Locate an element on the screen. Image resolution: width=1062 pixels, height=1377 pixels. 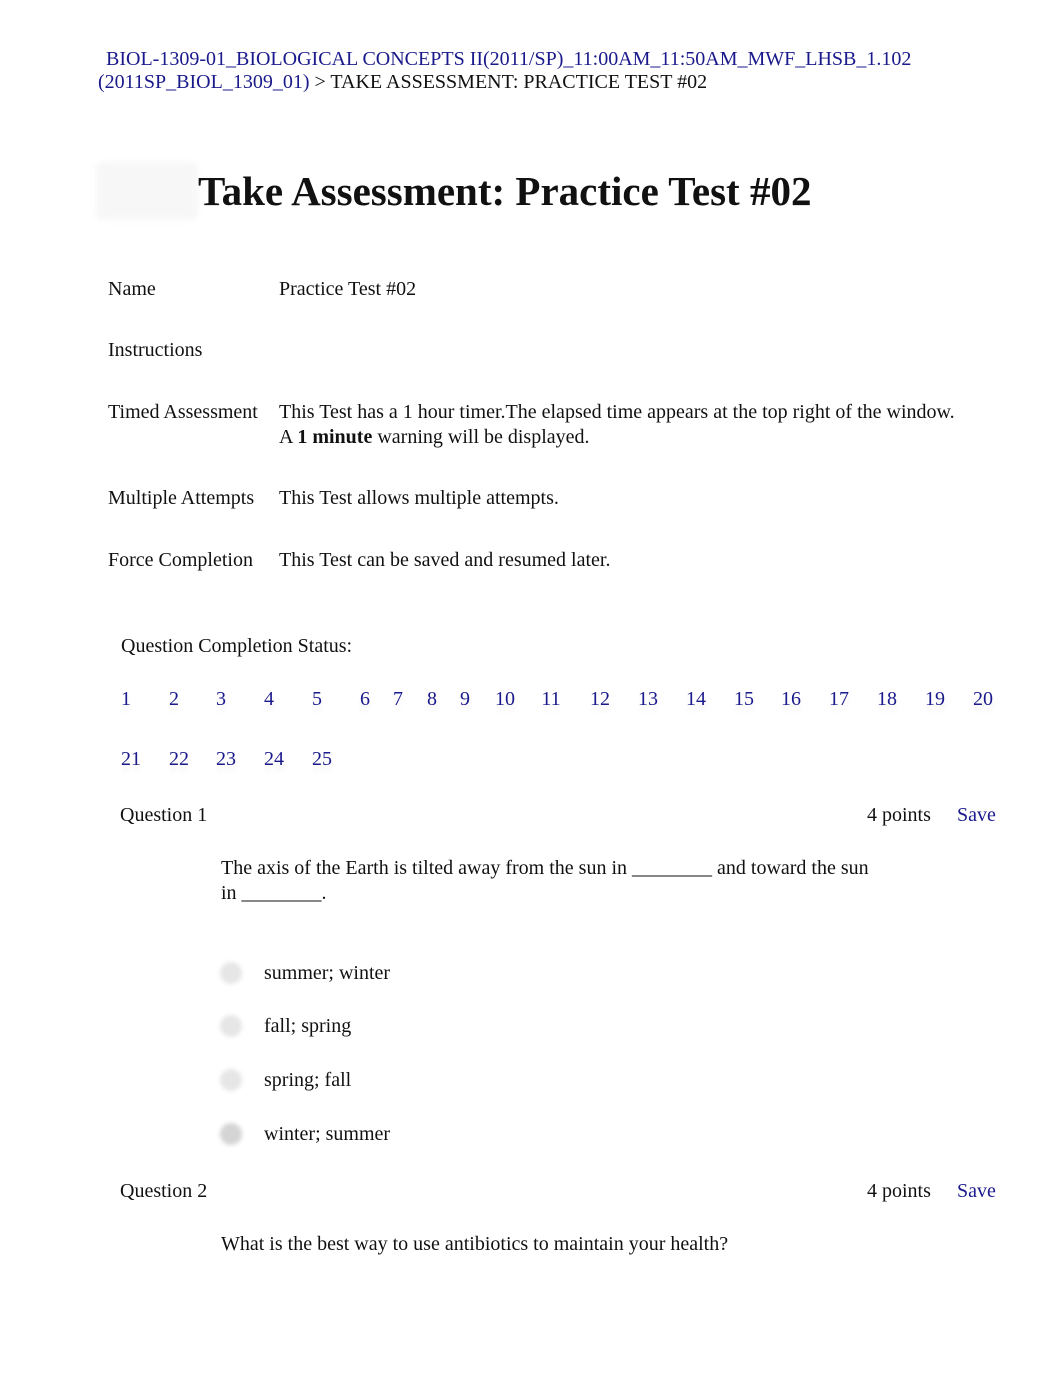
question-nav-row: 21 22 23 24 25 is located at coordinates (531, 760).